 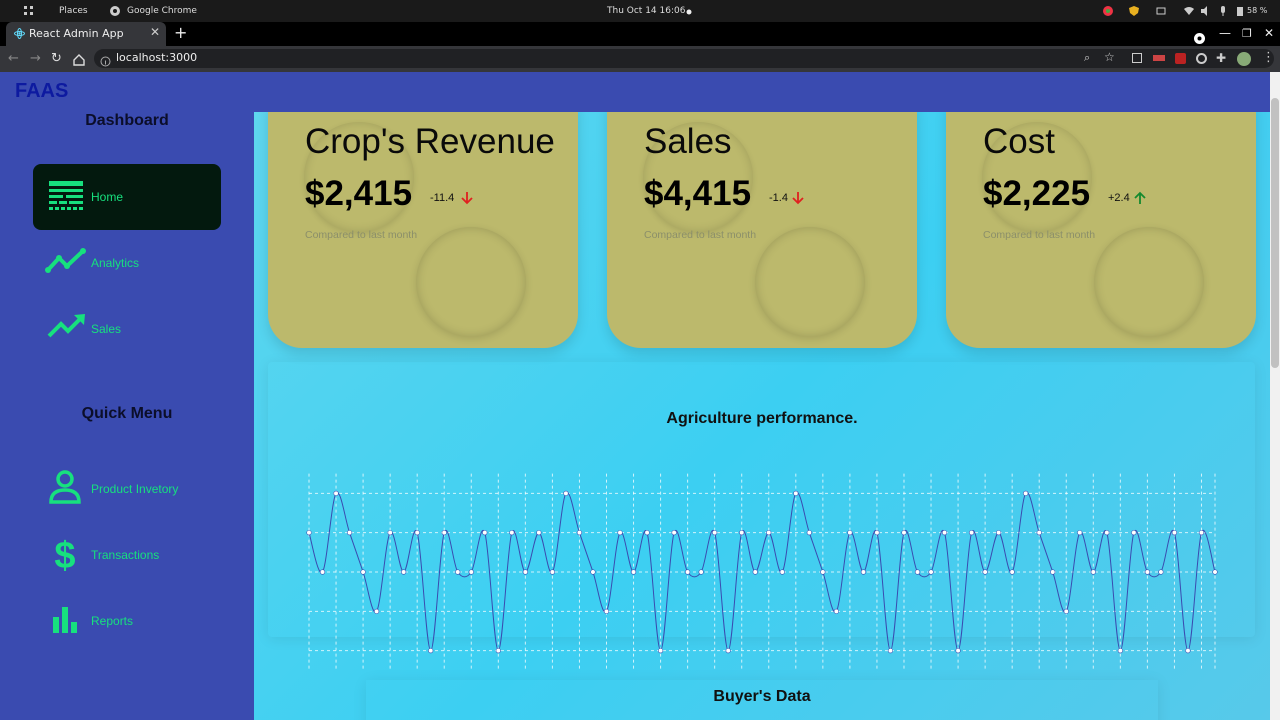 I want to click on app-grid-icon, so click(x=29, y=11).